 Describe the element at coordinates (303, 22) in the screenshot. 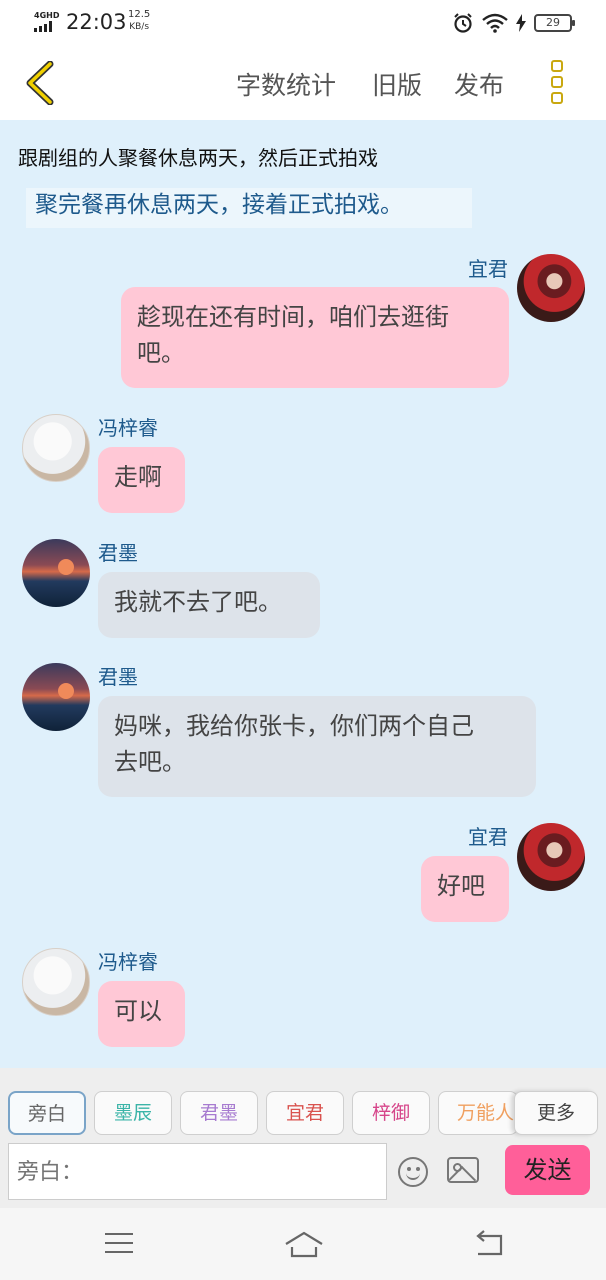

I see `status-bar: 4GHD 22:03 12.5 KB/s 29` at that location.